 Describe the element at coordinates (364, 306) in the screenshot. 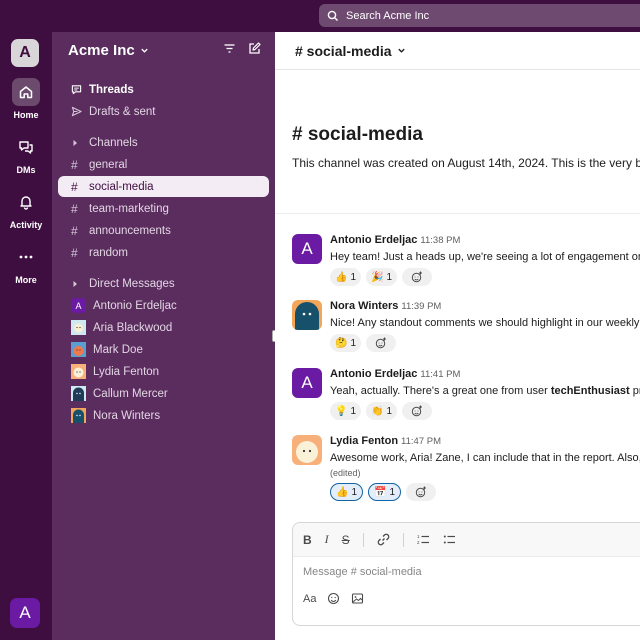

I see `message-author: Nora Winters` at that location.